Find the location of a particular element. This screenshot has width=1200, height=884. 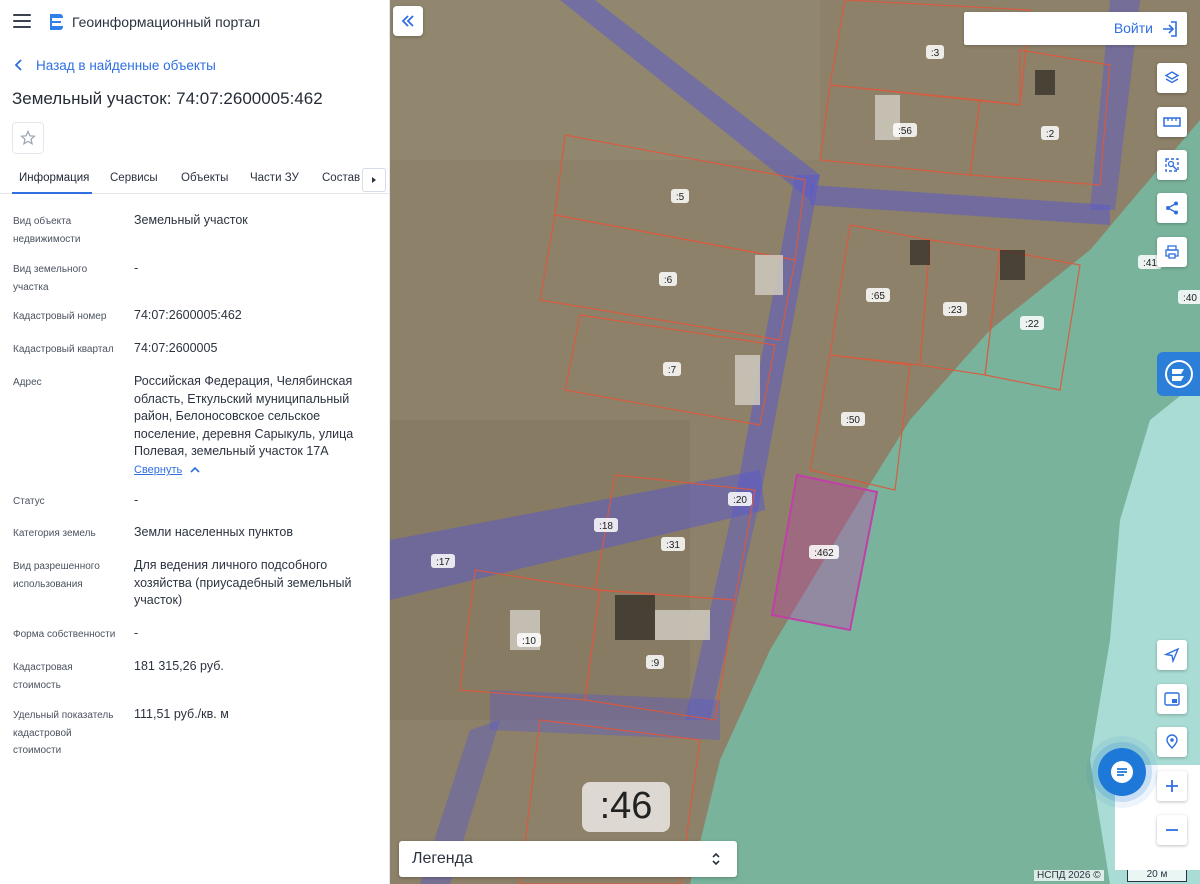

value-specific-value: 111,51 руб./кв. м is located at coordinates (181, 714).